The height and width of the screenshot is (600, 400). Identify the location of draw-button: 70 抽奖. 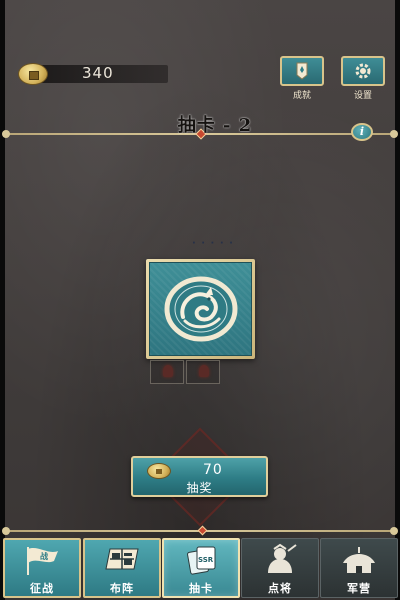
(199, 476).